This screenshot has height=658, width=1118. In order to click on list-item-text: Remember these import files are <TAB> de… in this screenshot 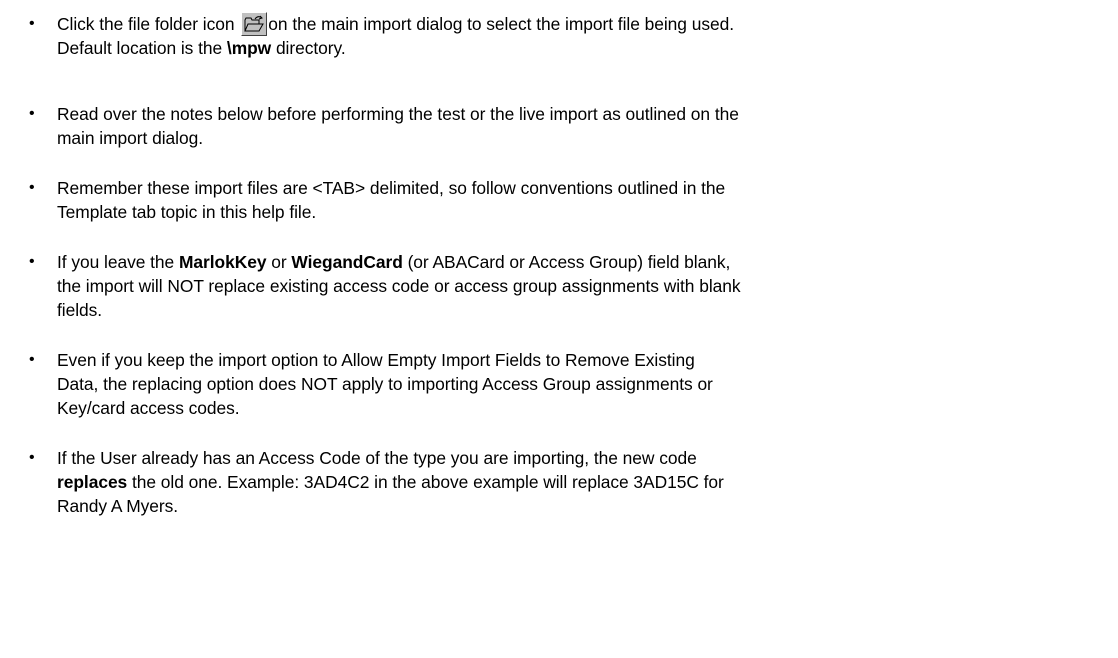, I will do `click(587, 200)`.